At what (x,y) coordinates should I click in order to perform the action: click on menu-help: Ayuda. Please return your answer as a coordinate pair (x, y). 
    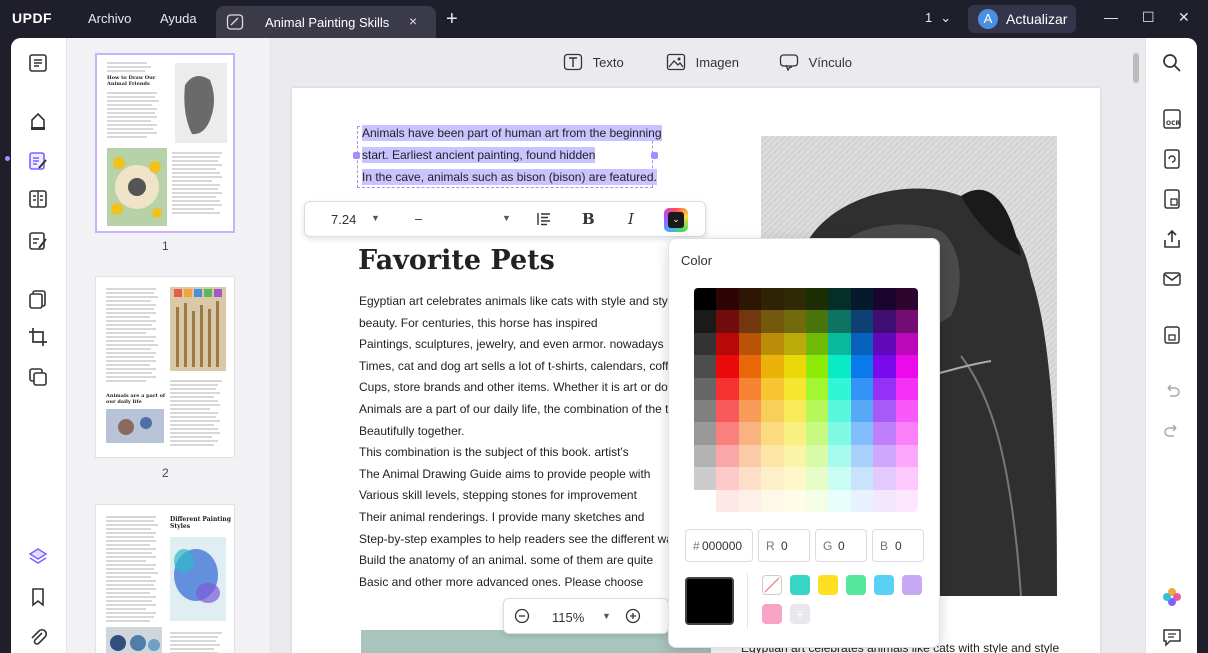
    Looking at the image, I should click on (178, 18).